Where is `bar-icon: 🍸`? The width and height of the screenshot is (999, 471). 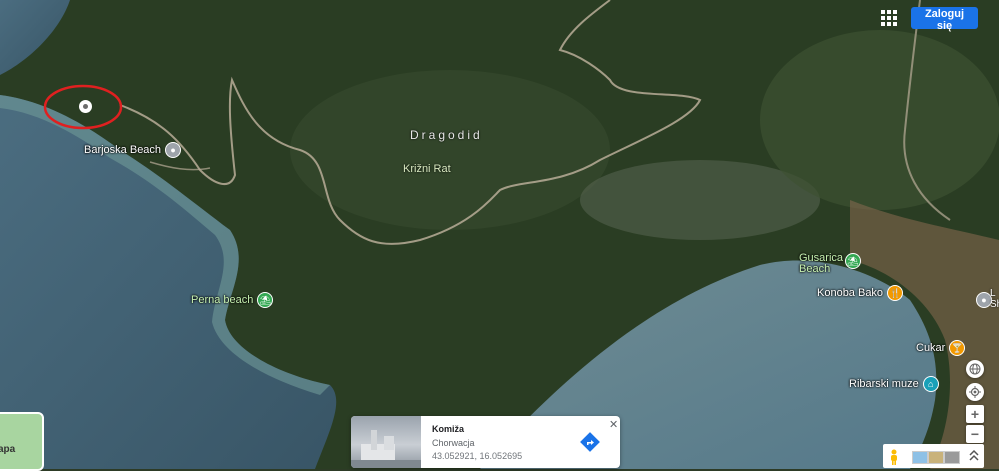 bar-icon: 🍸 is located at coordinates (957, 348).